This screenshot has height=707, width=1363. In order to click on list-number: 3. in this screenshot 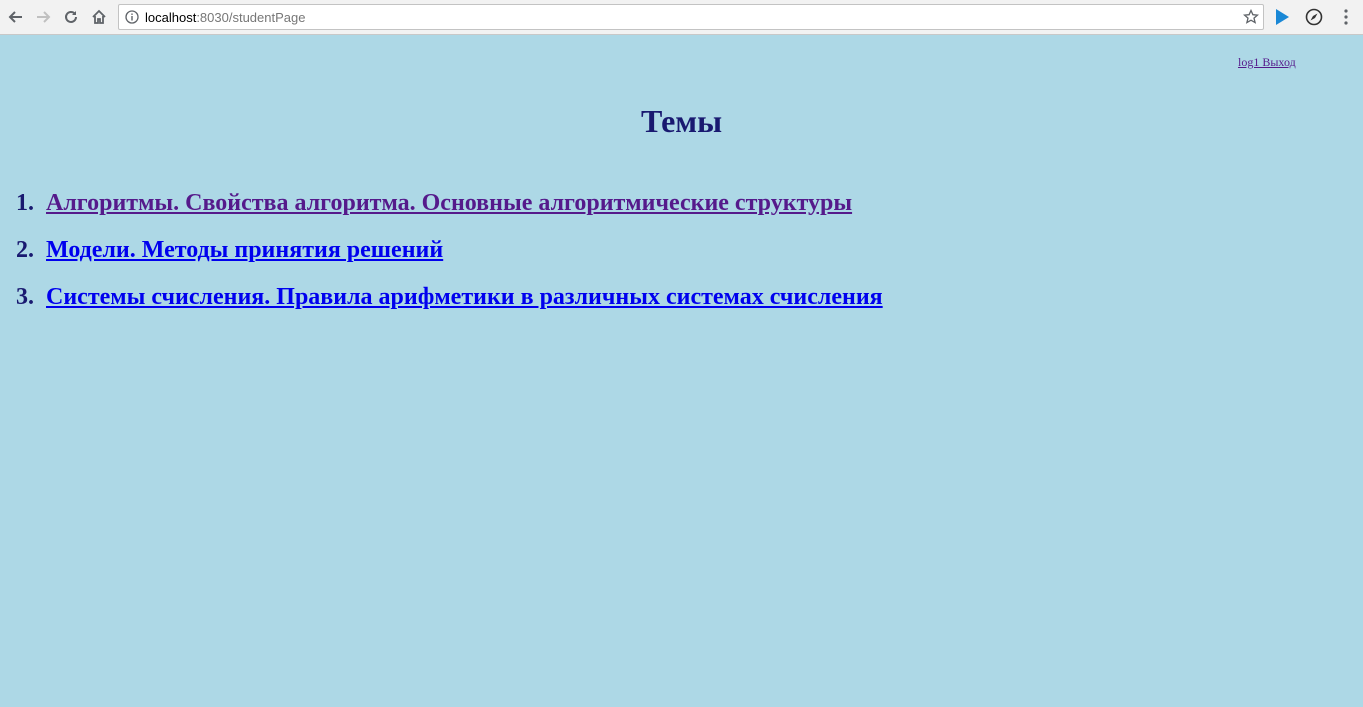, I will do `click(25, 297)`.